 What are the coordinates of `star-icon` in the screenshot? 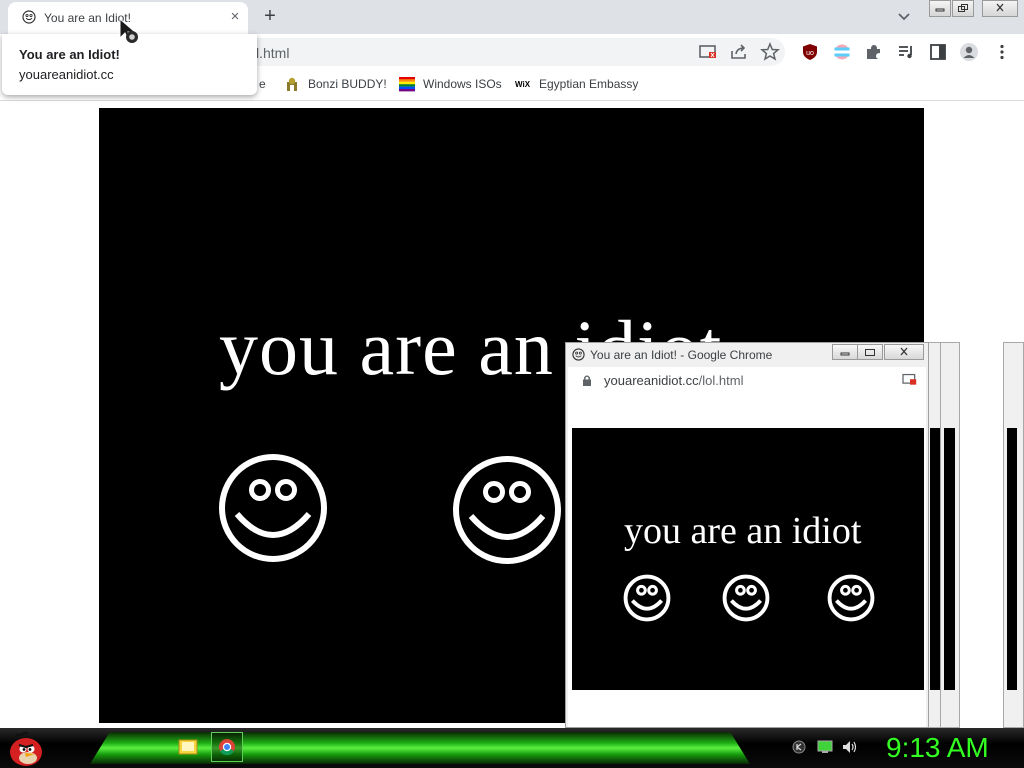 It's located at (770, 52).